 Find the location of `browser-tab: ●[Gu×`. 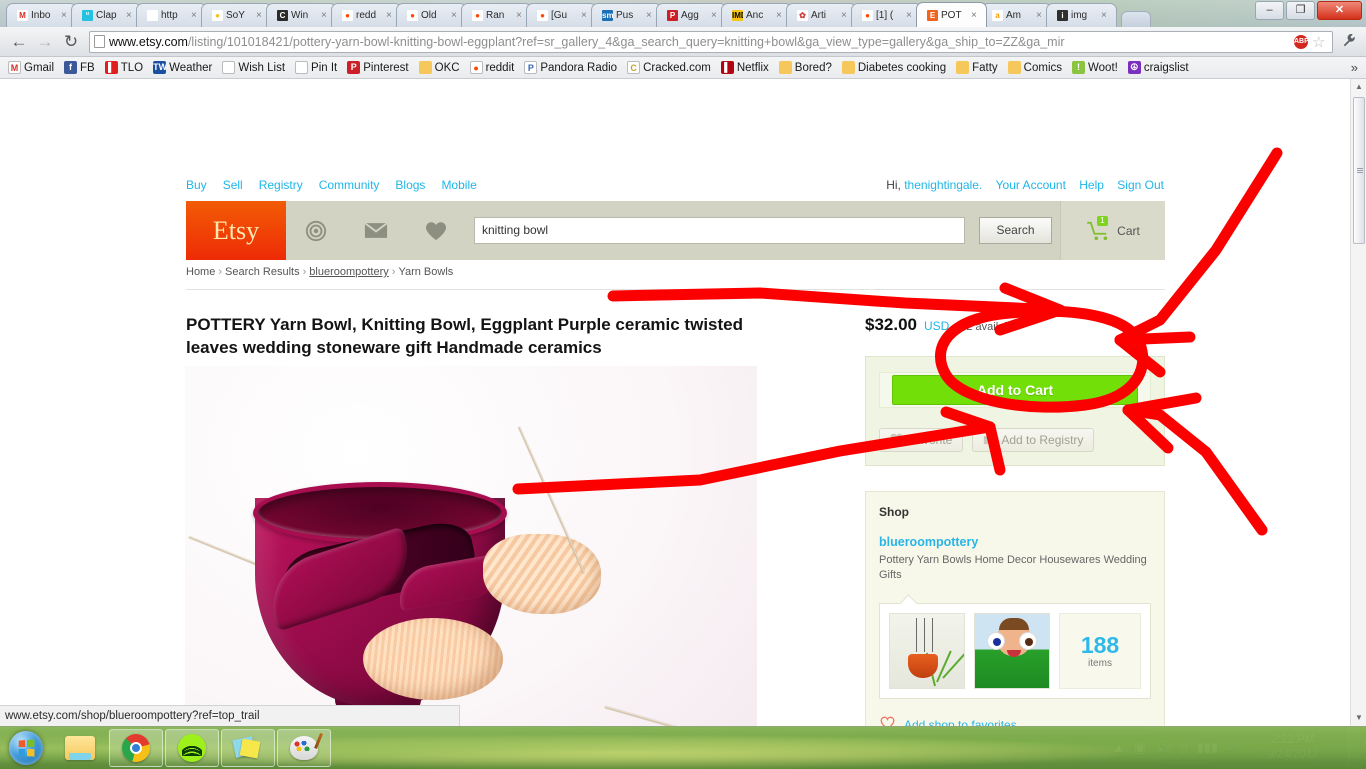

browser-tab: ●[Gu× is located at coordinates (561, 15).